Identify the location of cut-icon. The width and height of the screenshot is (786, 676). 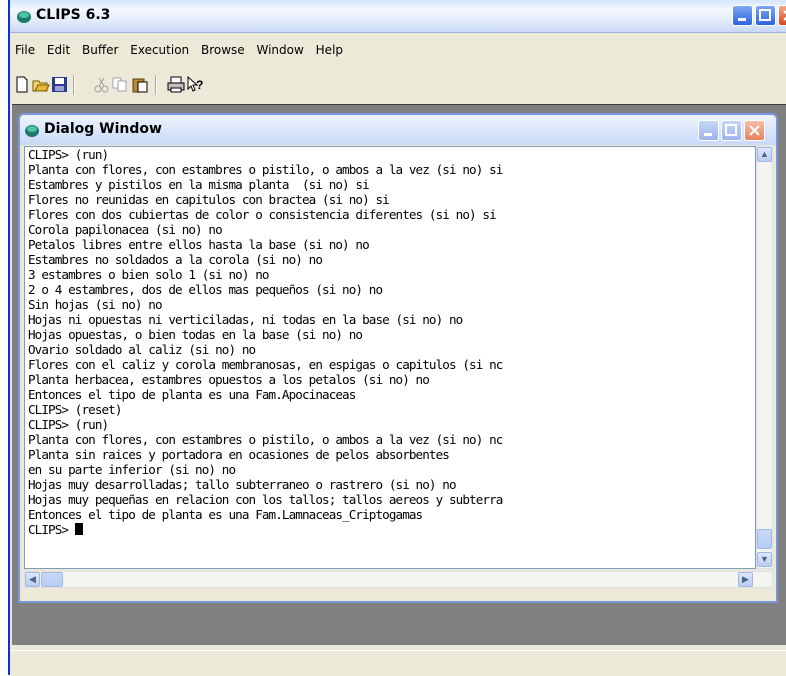
(102, 84).